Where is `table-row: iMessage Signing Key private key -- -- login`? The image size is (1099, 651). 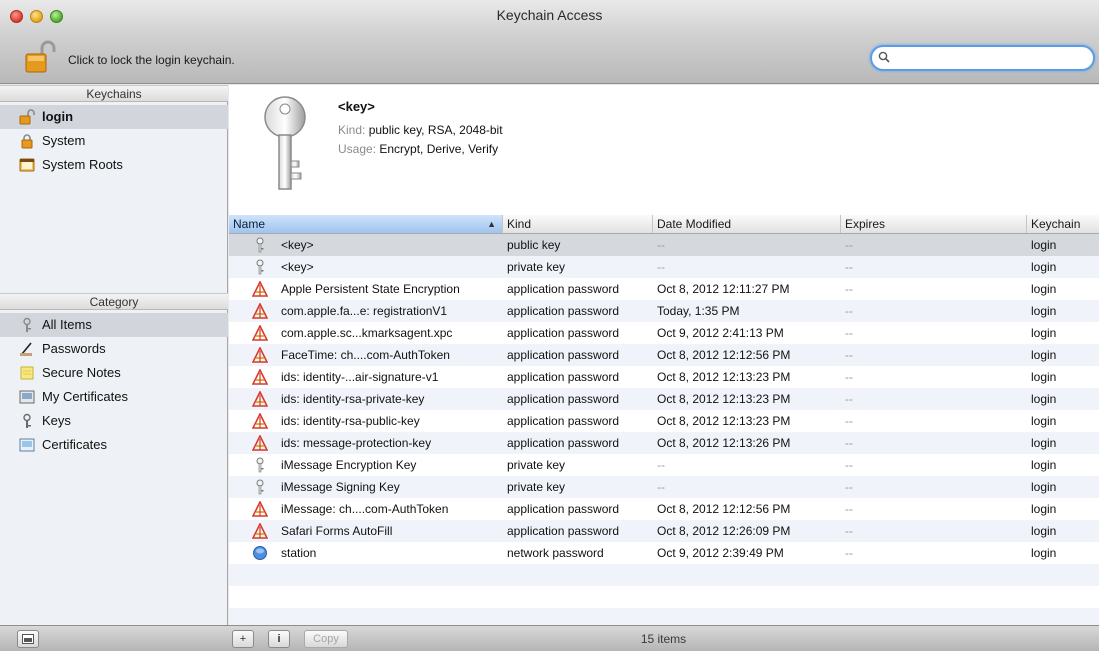
table-row: iMessage Signing Key private key -- -- login is located at coordinates (664, 487).